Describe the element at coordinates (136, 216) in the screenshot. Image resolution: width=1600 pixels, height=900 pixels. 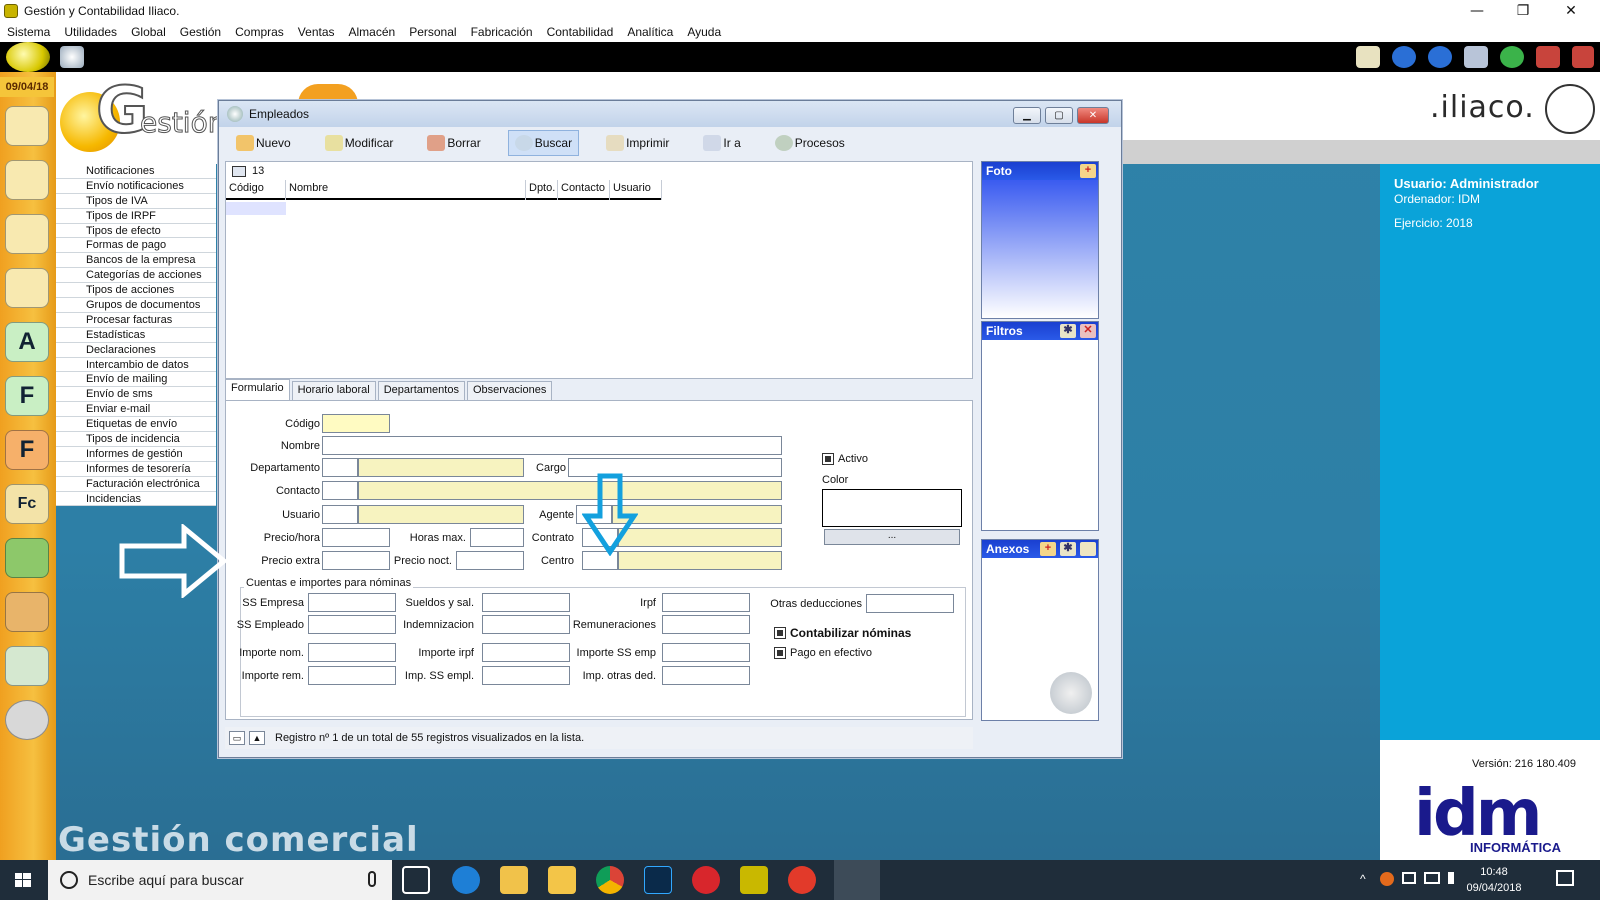
I see `sidebar-item-tipos-irpf: Tipos de IRPF` at that location.